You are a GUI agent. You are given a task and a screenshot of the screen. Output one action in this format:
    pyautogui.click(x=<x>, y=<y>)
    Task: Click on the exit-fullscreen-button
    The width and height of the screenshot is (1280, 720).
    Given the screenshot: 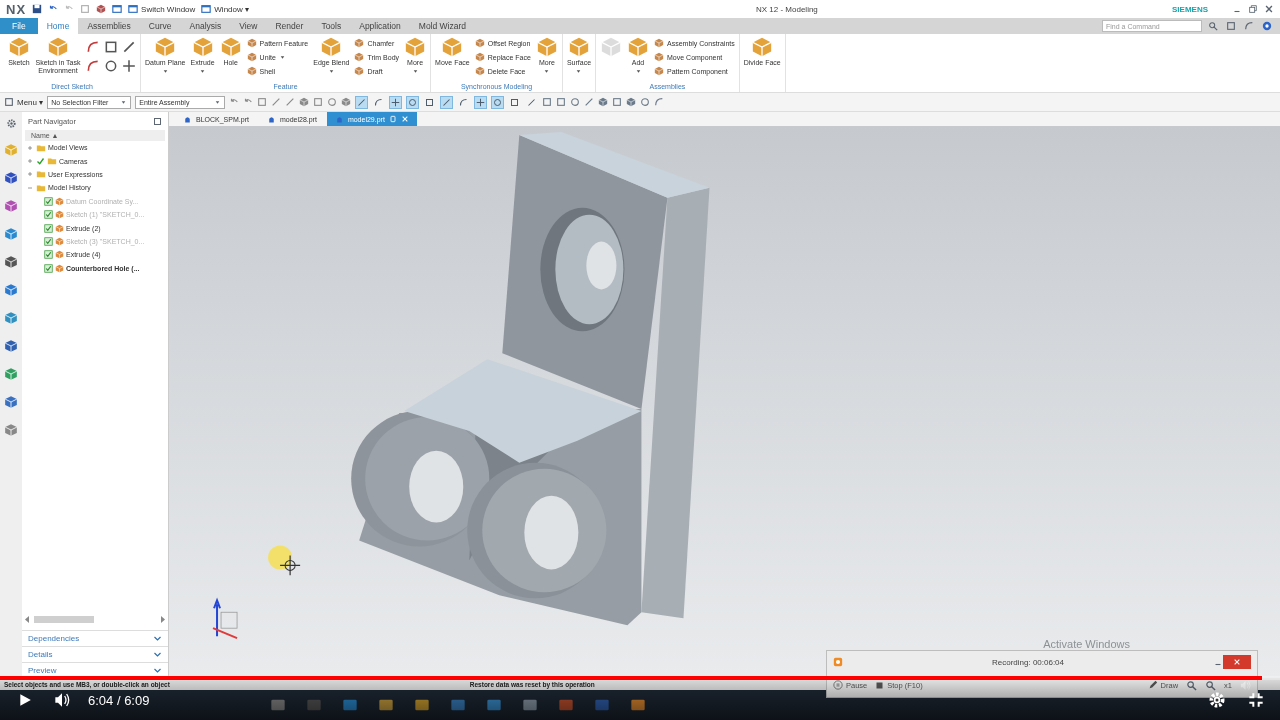 What is the action you would take?
    pyautogui.click(x=1256, y=700)
    